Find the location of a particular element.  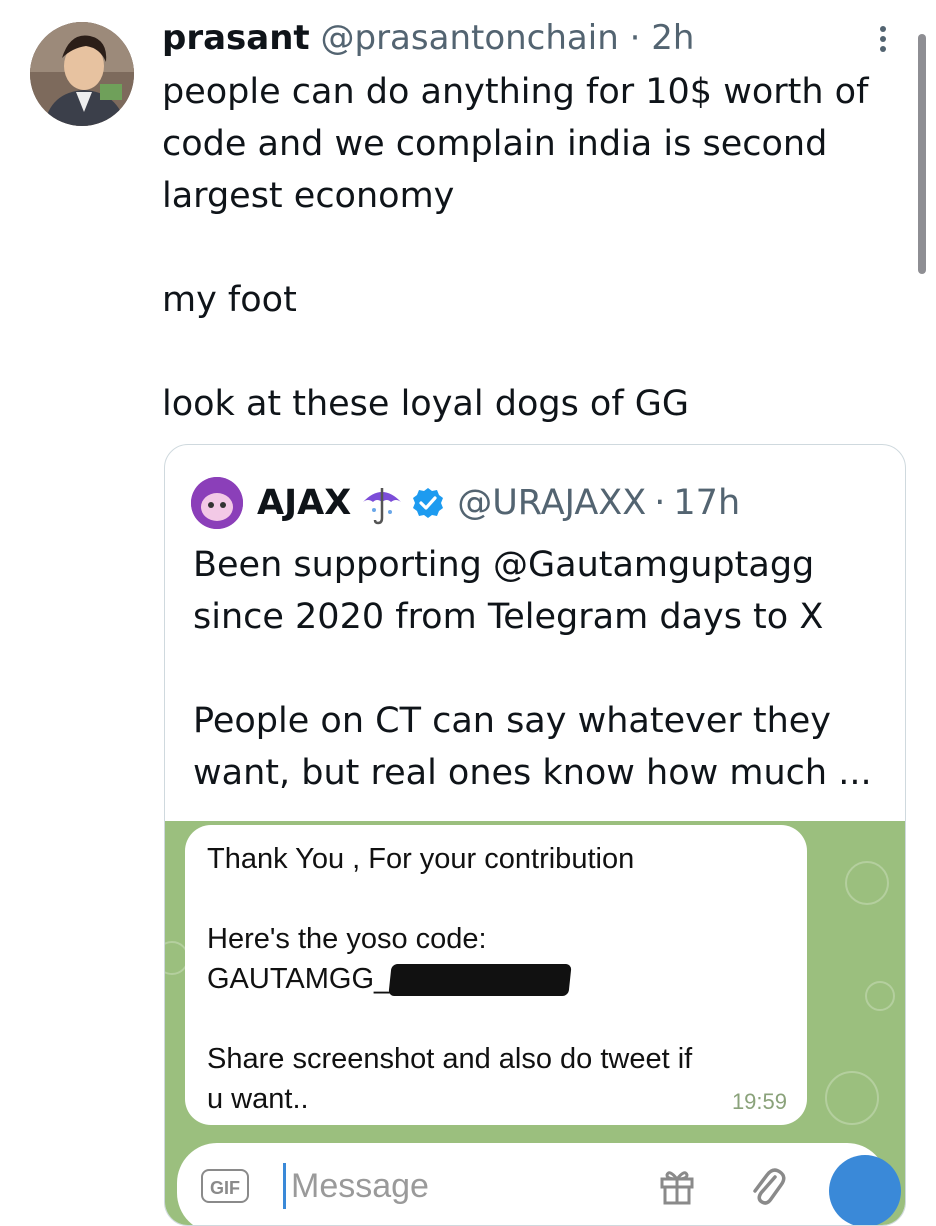

avatar-image-icon is located at coordinates (217, 503).